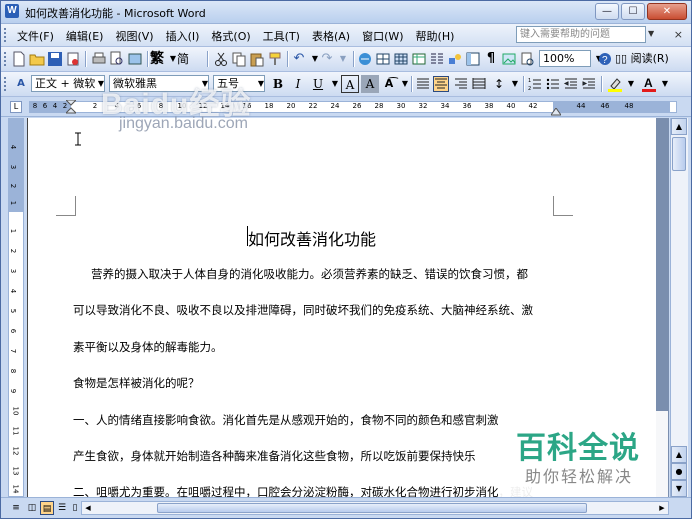 The image size is (692, 519). Describe the element at coordinates (365, 59) in the screenshot. I see `hyperlink-icon` at that location.